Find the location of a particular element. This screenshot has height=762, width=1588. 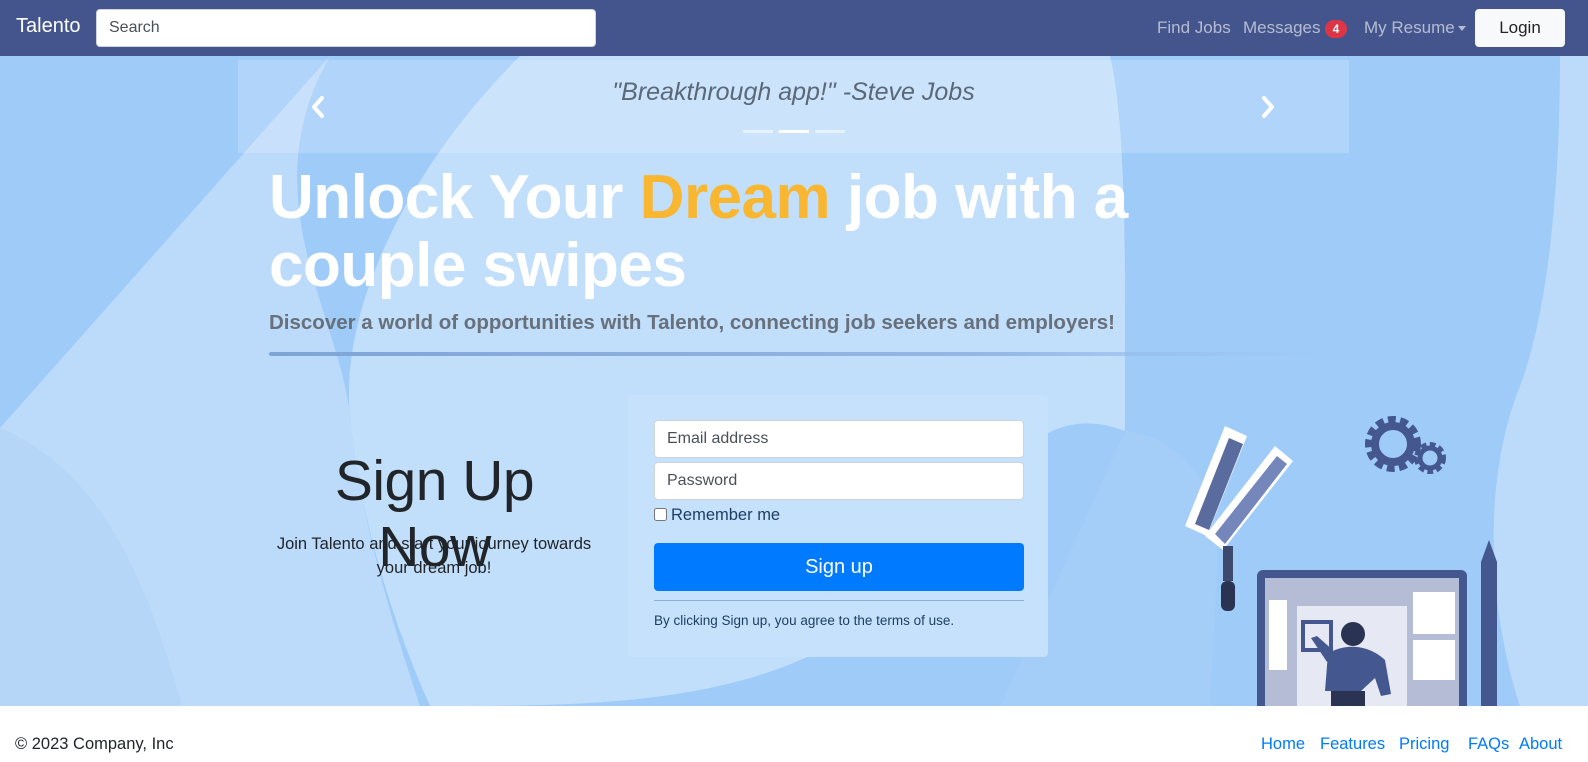

stylus-icon is located at coordinates (1489, 551).